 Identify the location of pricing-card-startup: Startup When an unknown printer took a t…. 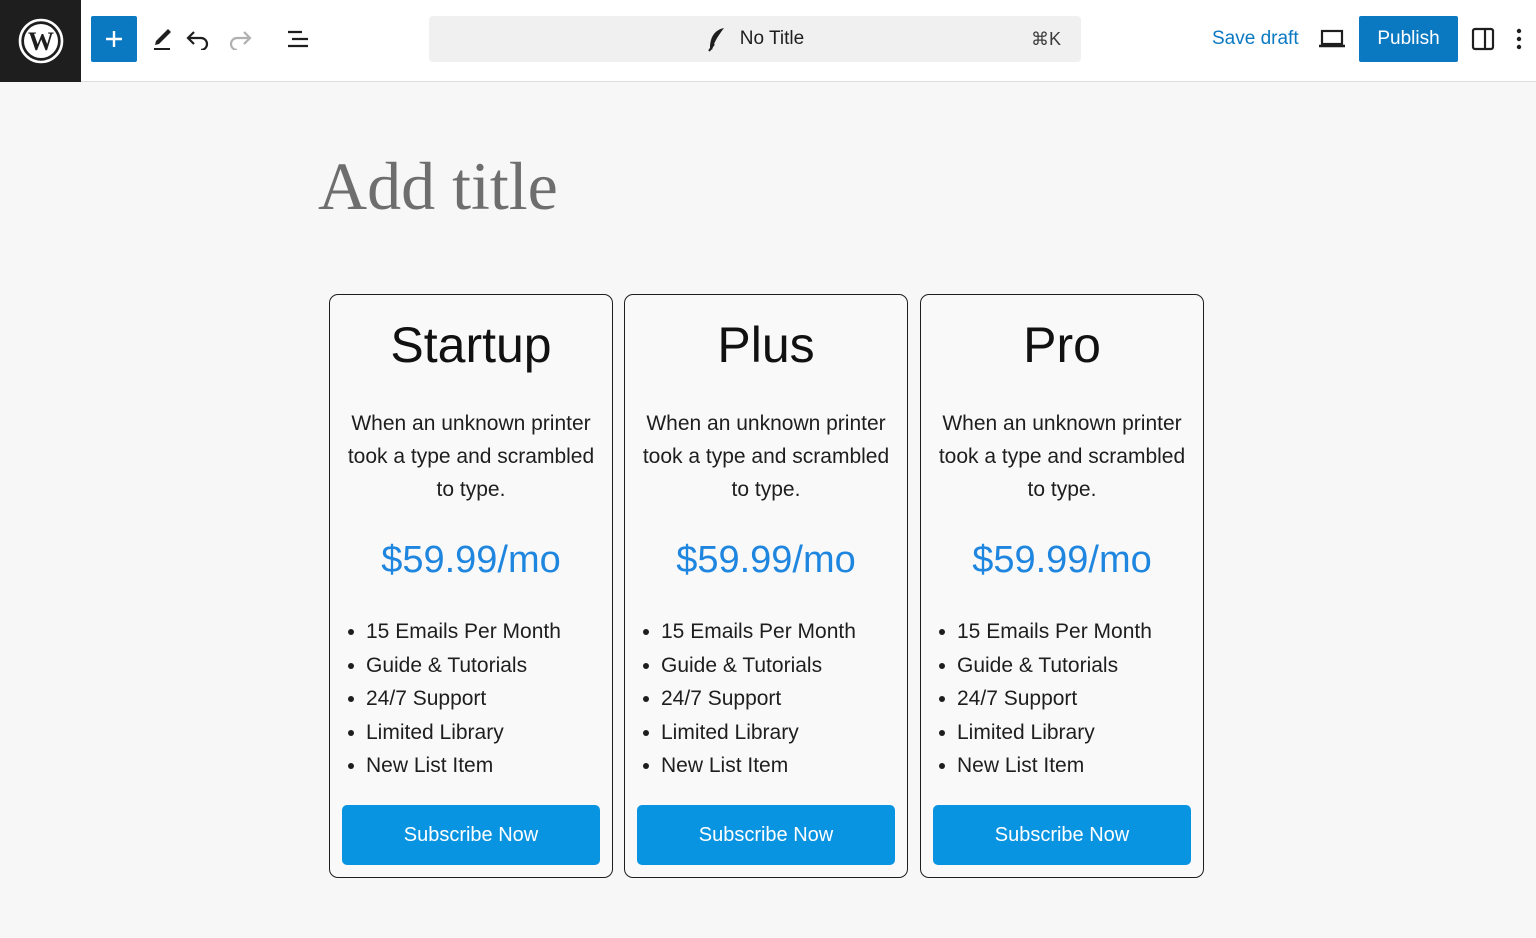
(471, 586).